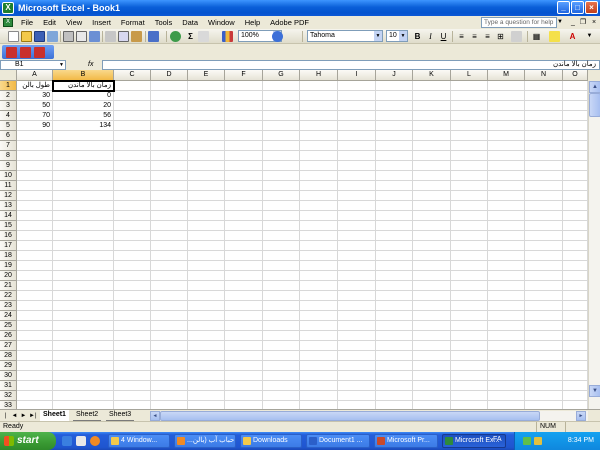 Image resolution: width=600 pixels, height=450 pixels. I want to click on cell-f26, so click(244, 336).